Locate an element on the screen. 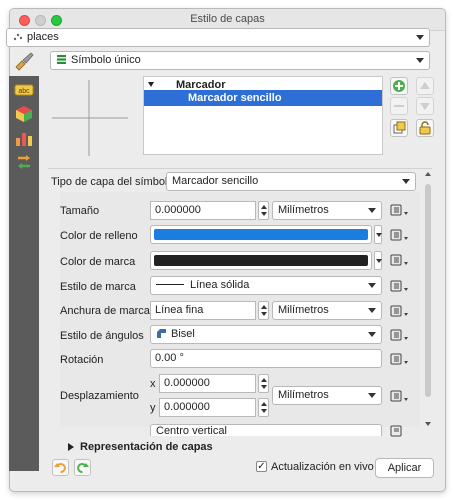  point-layer-icon is located at coordinates (18, 37).